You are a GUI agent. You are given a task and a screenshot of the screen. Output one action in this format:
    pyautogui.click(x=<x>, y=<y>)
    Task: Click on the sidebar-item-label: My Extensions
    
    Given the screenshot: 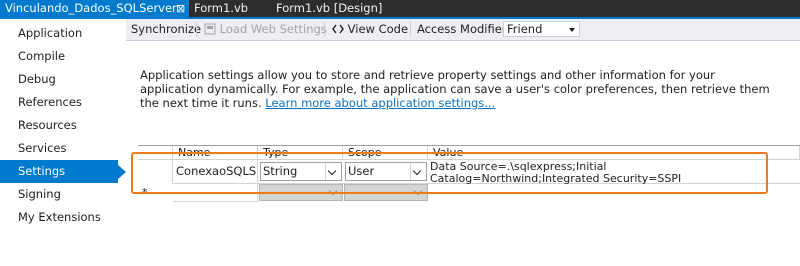 What is the action you would take?
    pyautogui.click(x=59, y=217)
    